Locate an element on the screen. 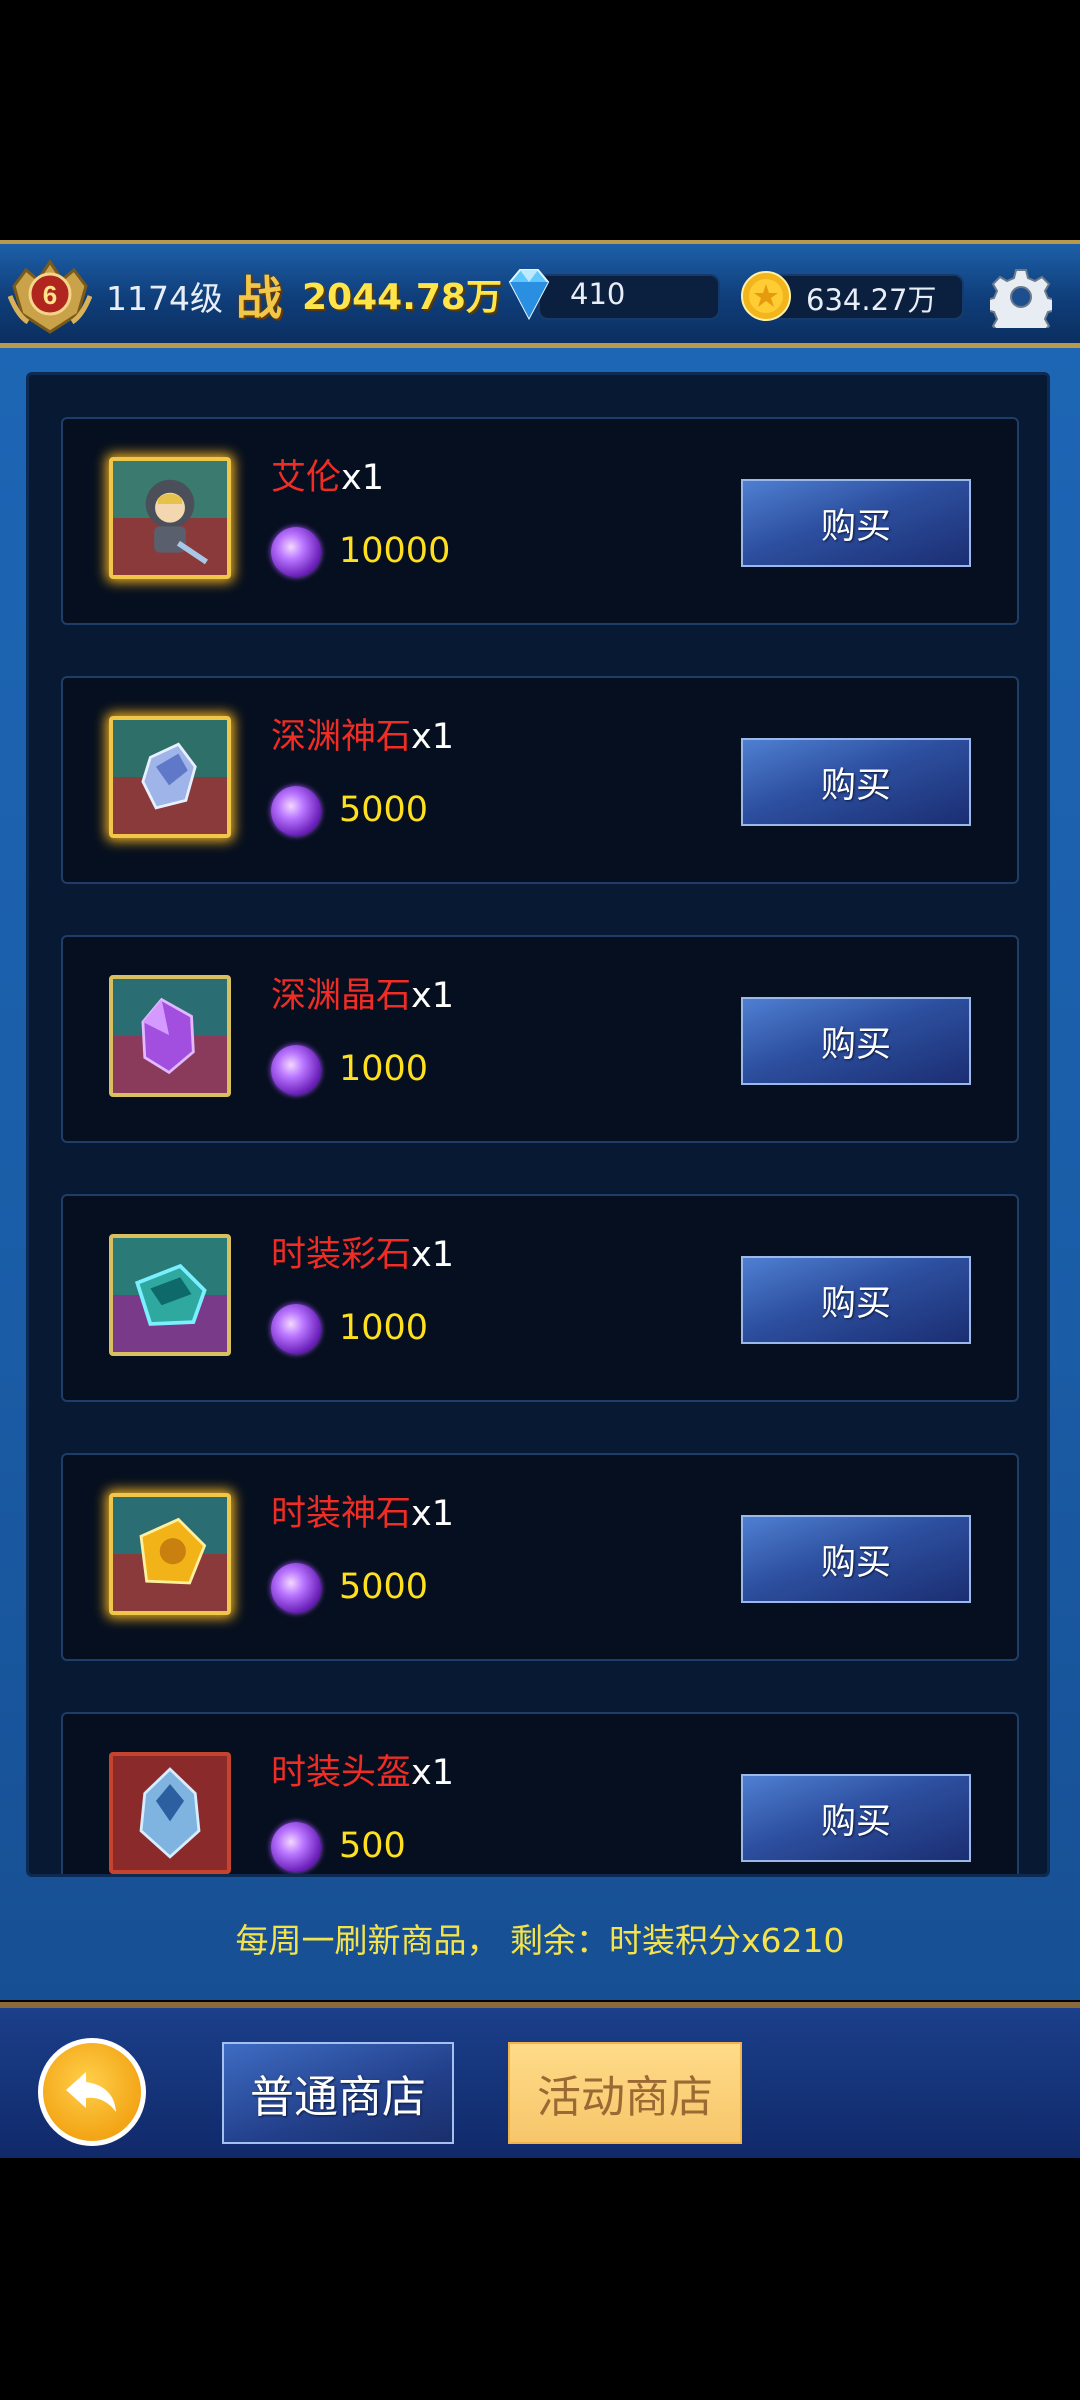 This screenshot has height=2400, width=1080. refresh-note: 每周一刷新商品， 剩余：时装积分x6210 is located at coordinates (540, 1940).